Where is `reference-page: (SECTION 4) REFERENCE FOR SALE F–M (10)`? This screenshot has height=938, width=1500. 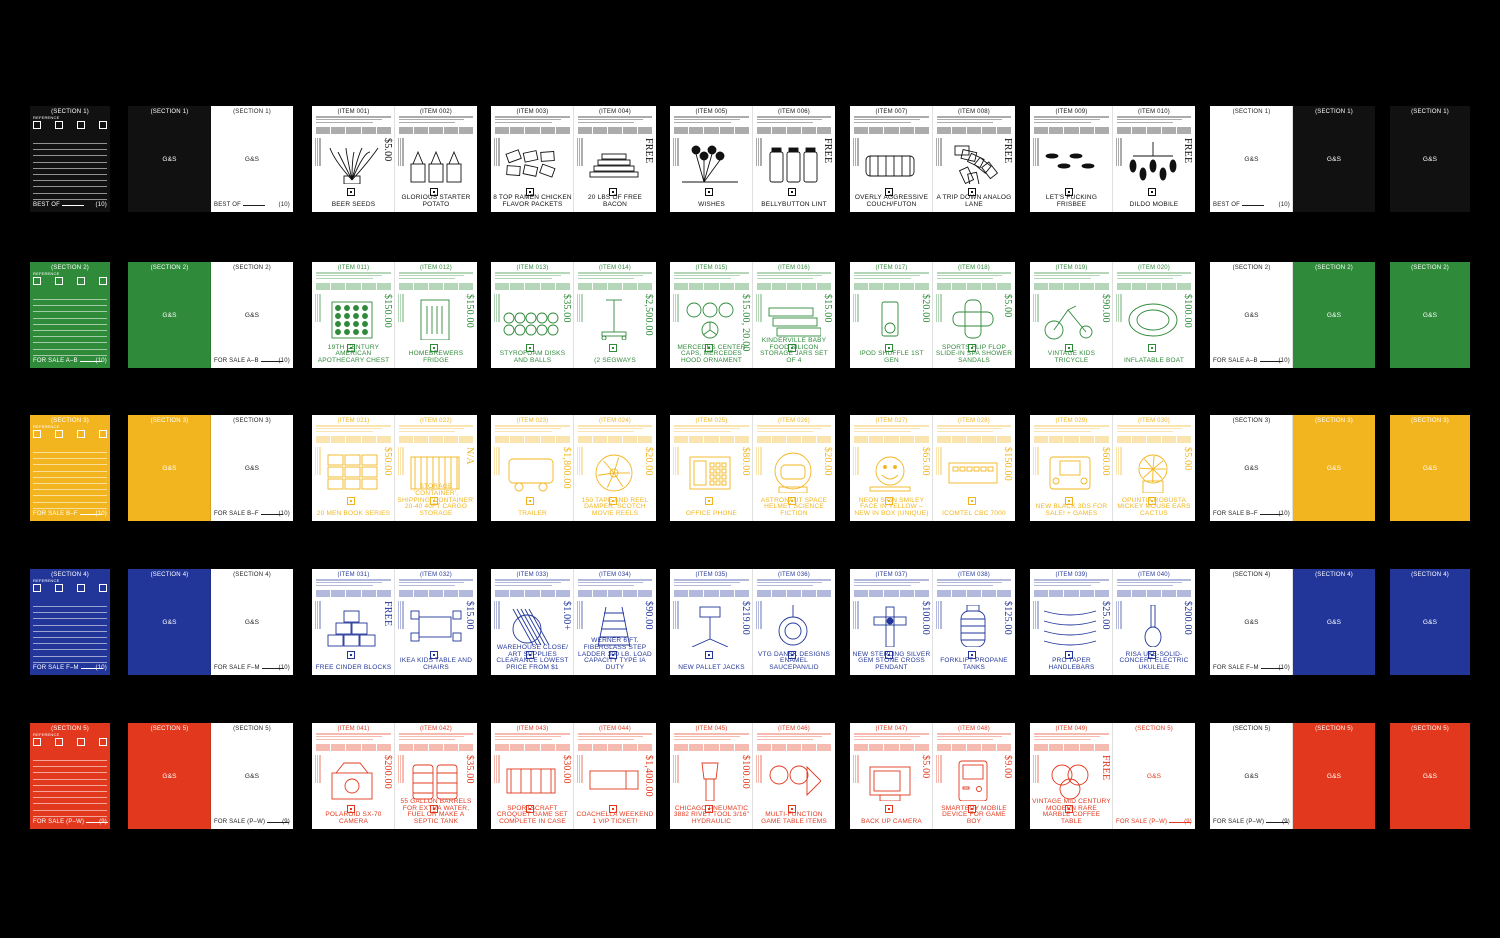 reference-page: (SECTION 4) REFERENCE FOR SALE F–M (10) is located at coordinates (70, 622).